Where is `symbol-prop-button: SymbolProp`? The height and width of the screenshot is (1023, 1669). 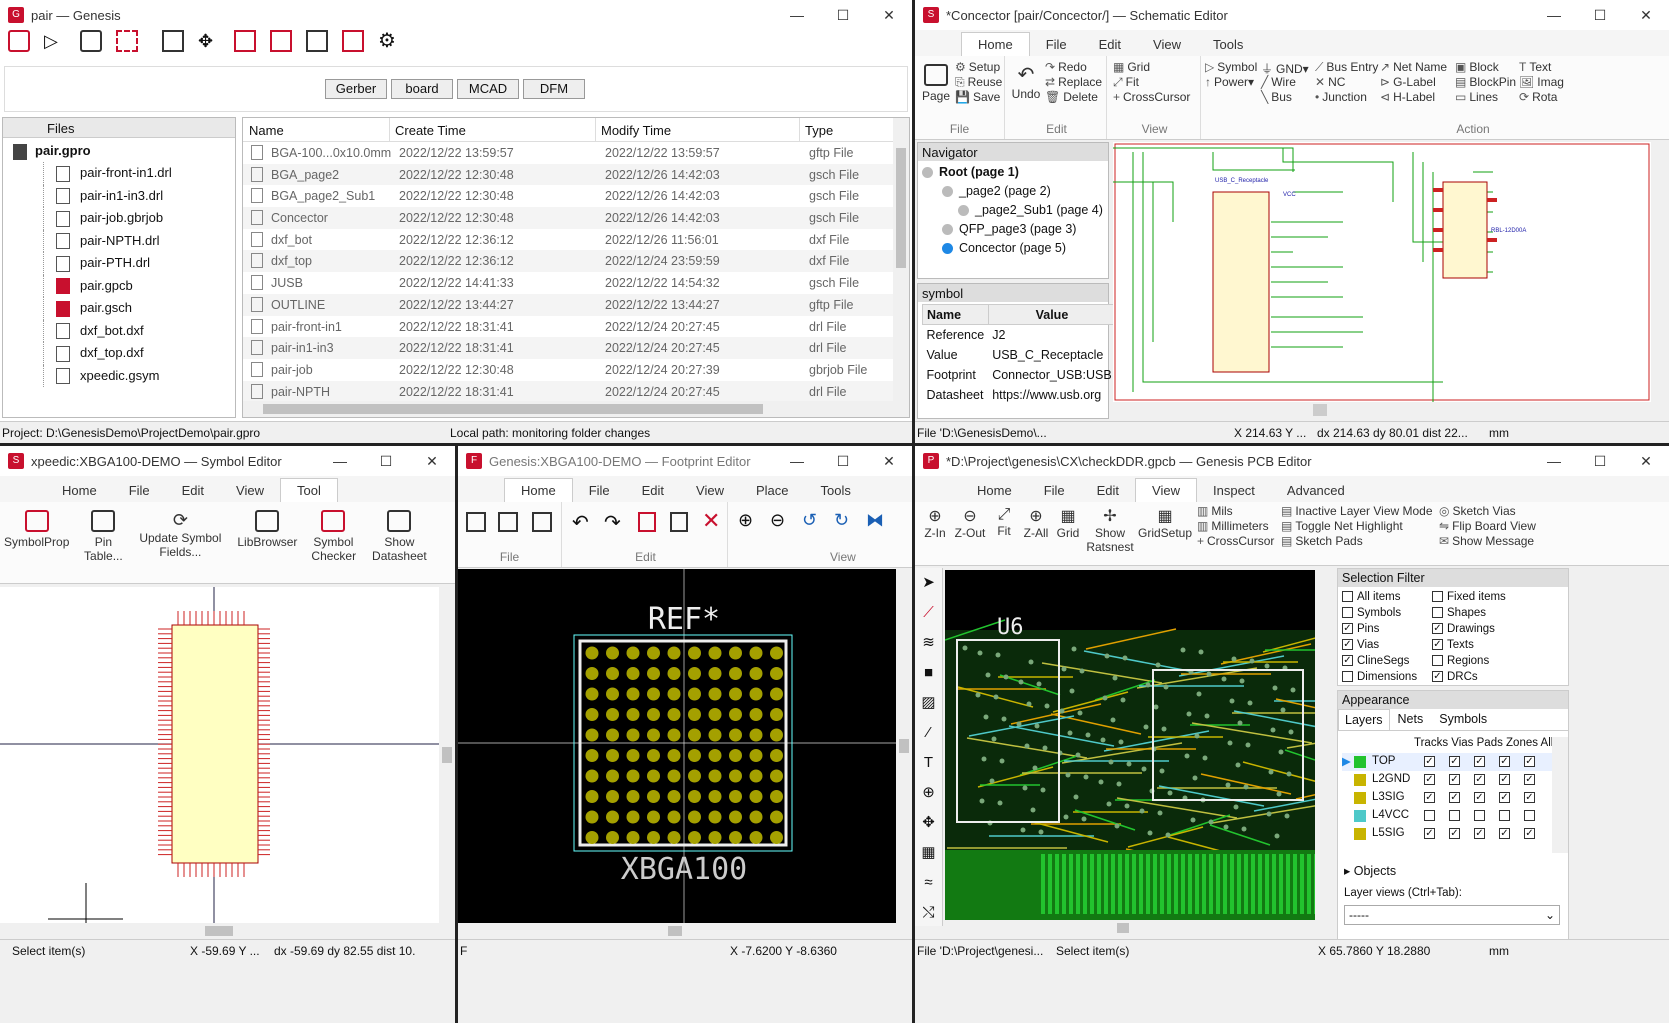
symbol-prop-button: SymbolProp is located at coordinates (36, 542).